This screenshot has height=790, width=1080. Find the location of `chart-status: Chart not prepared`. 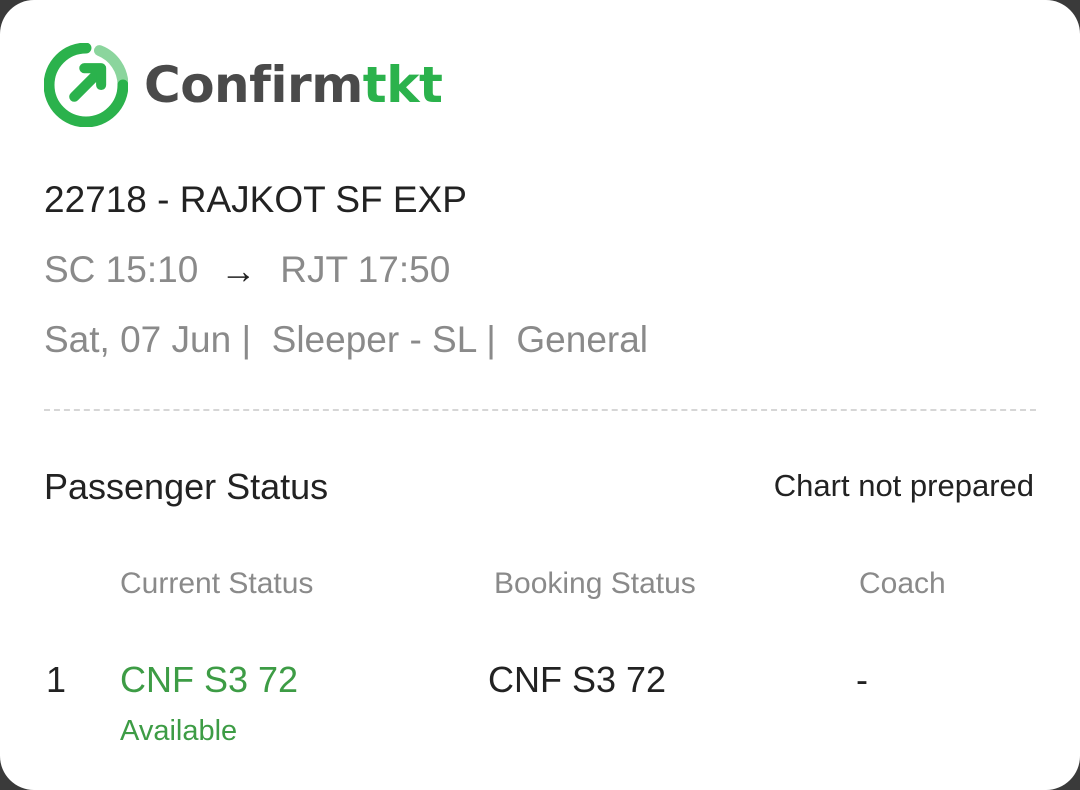

chart-status: Chart not prepared is located at coordinates (903, 485).